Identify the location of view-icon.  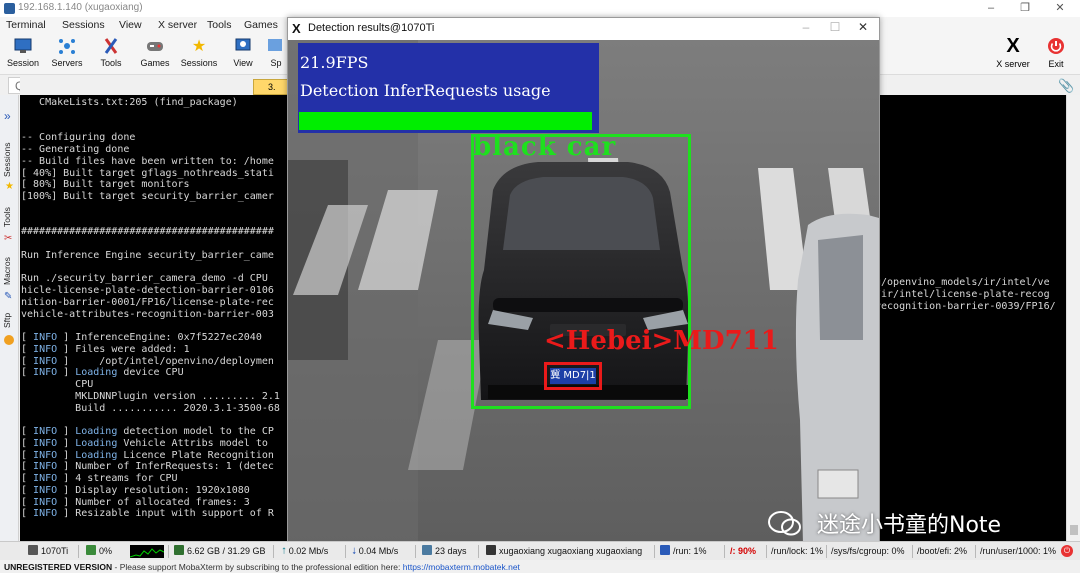
(243, 47).